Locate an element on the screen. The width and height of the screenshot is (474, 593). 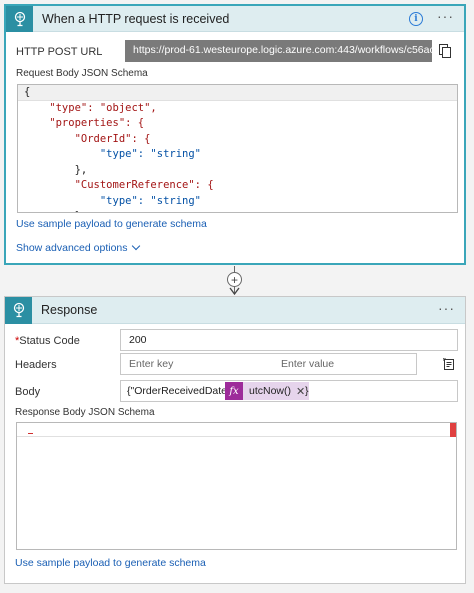
headers-label: Headers is located at coordinates (36, 365).